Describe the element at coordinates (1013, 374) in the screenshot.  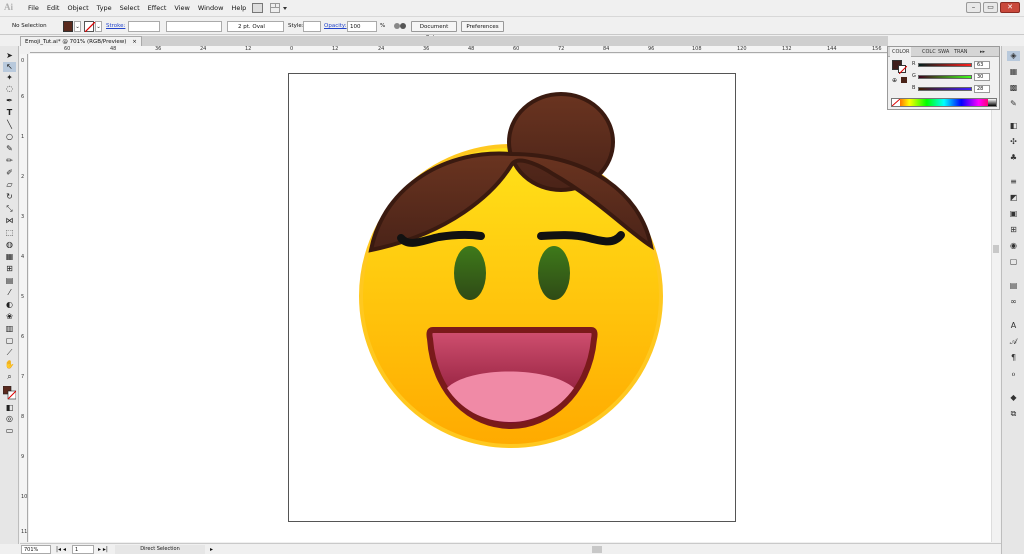
I see `opentype-icon: ℴ` at that location.